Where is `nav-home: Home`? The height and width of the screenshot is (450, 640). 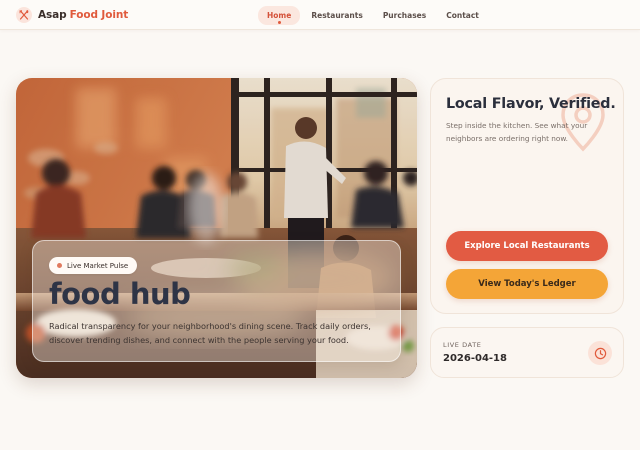 nav-home: Home is located at coordinates (279, 15).